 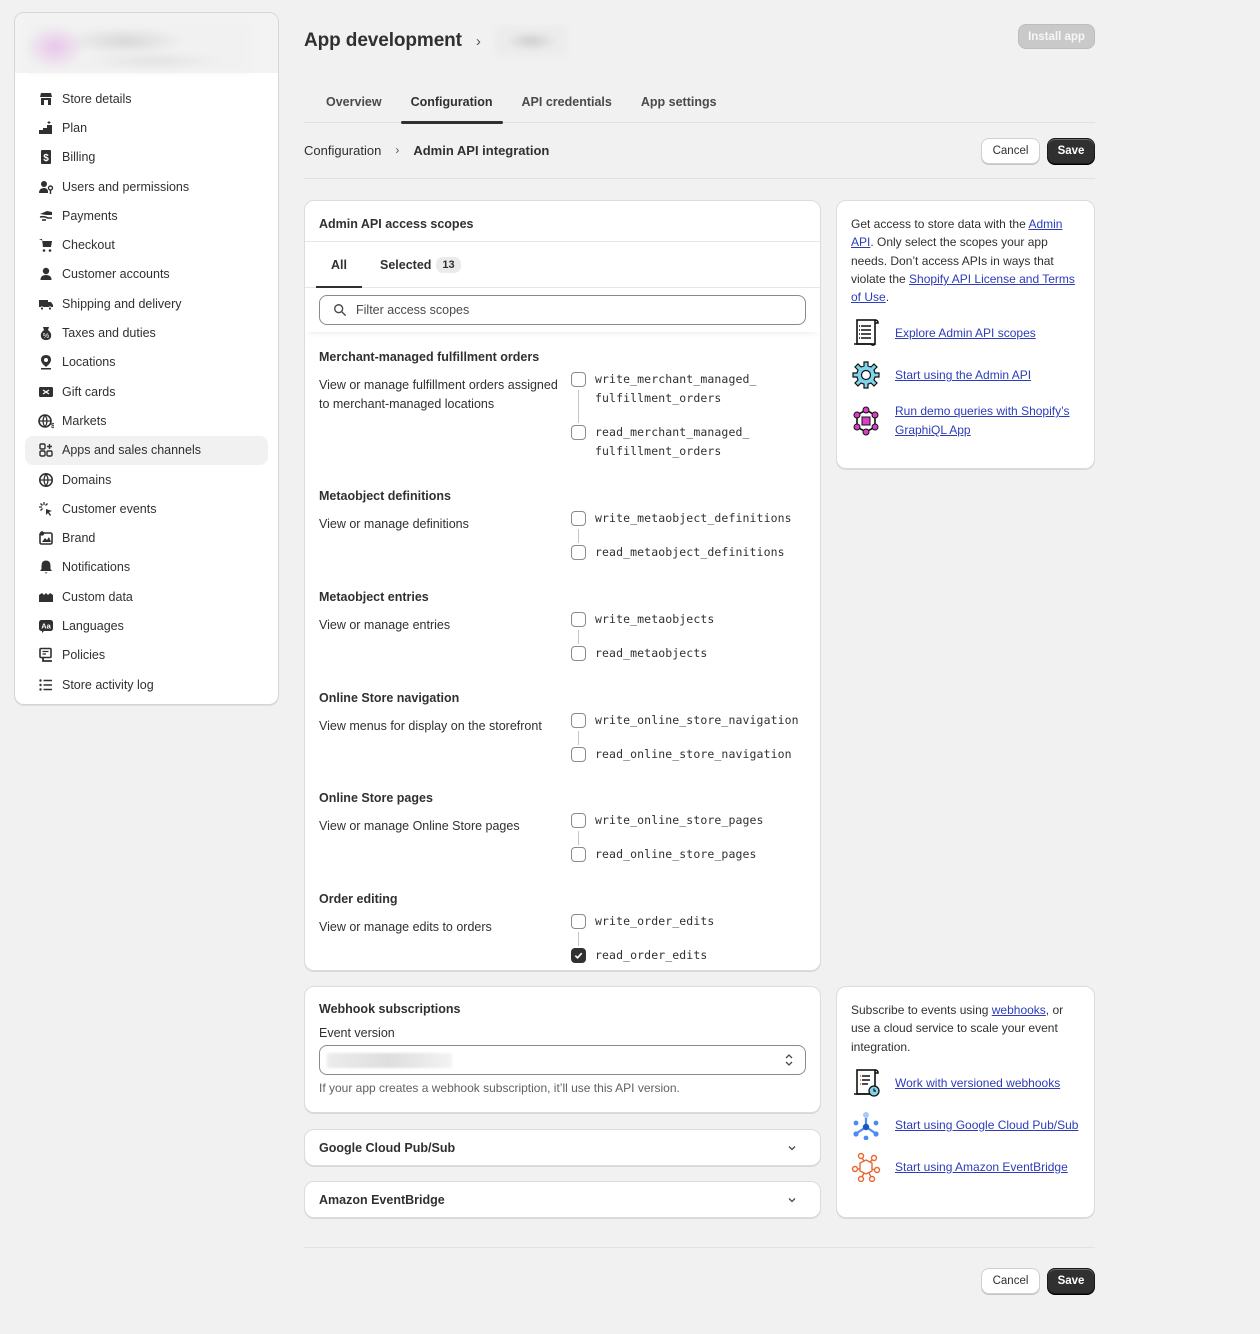 I want to click on google-pubsub-accordion: Google Cloud Pub/Sub, so click(x=562, y=1147).